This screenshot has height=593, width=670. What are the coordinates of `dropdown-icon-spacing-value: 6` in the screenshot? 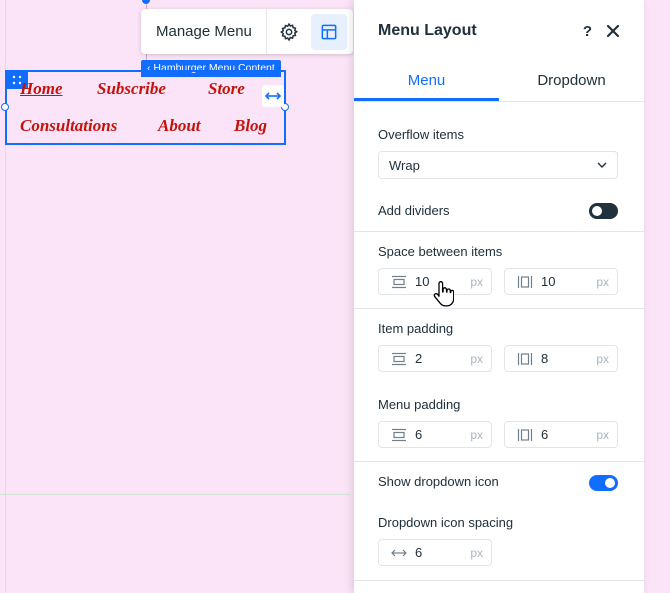 It's located at (419, 552).